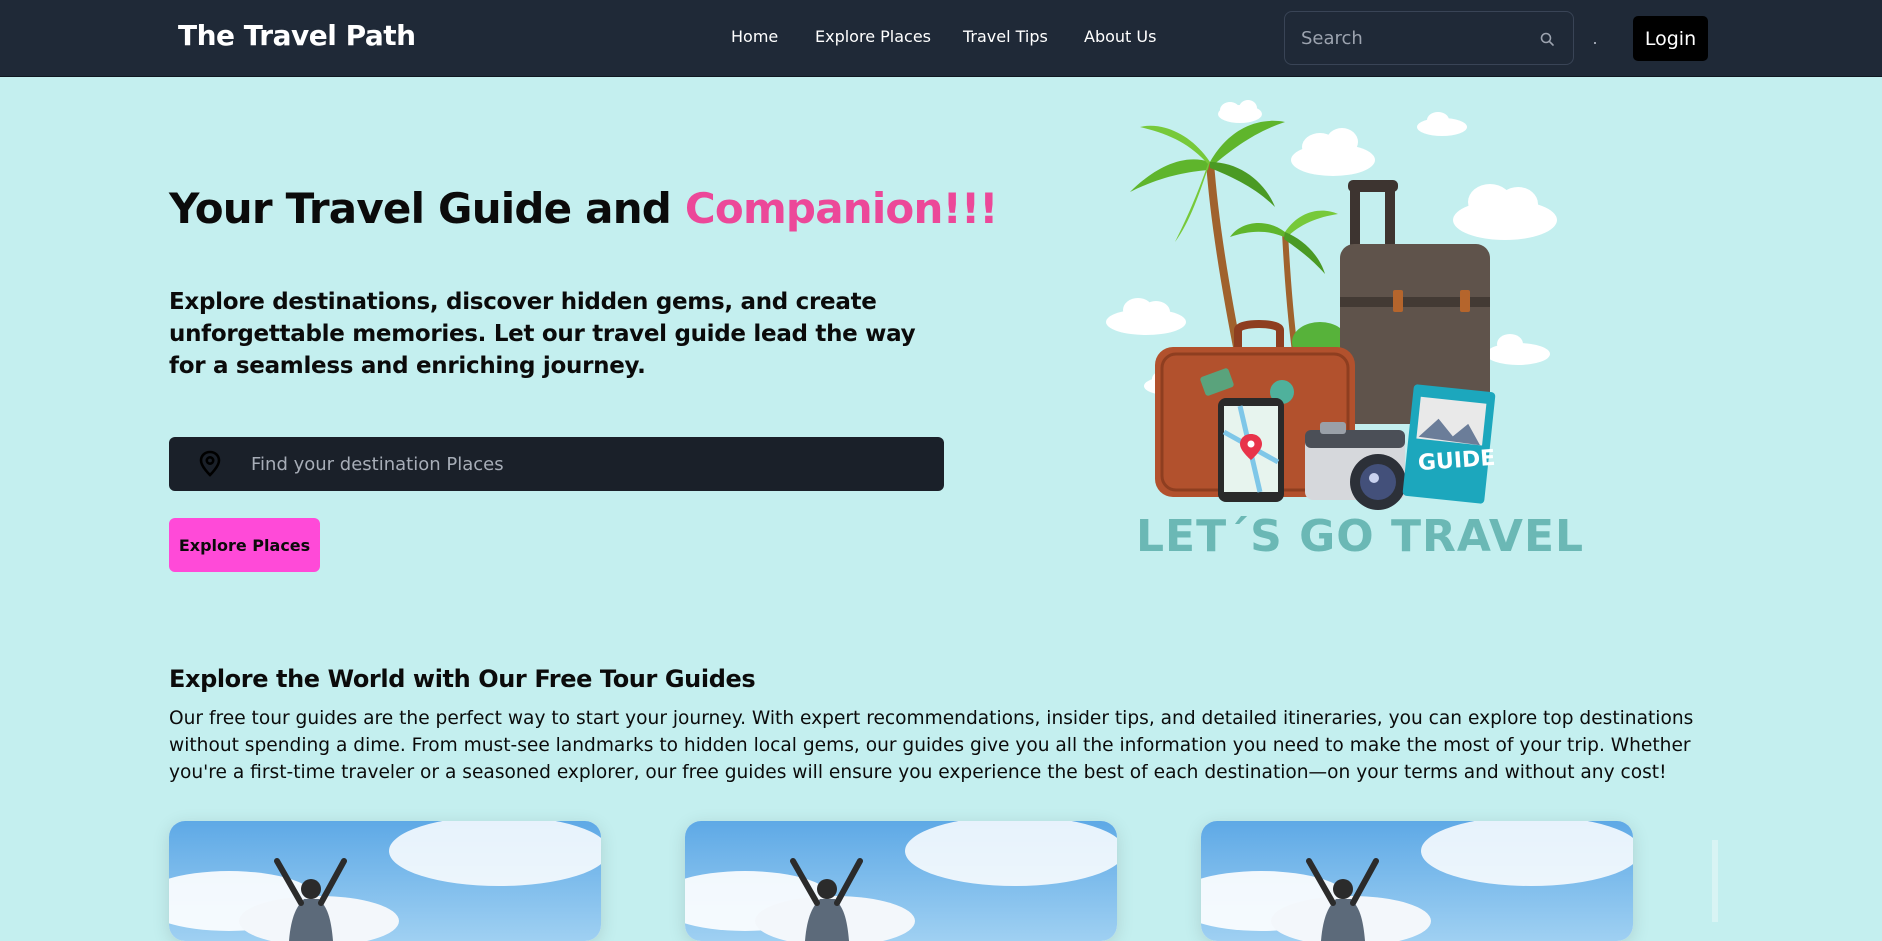 The image size is (1882, 941). Describe the element at coordinates (1411, 38) in the screenshot. I see `nav-search-input` at that location.